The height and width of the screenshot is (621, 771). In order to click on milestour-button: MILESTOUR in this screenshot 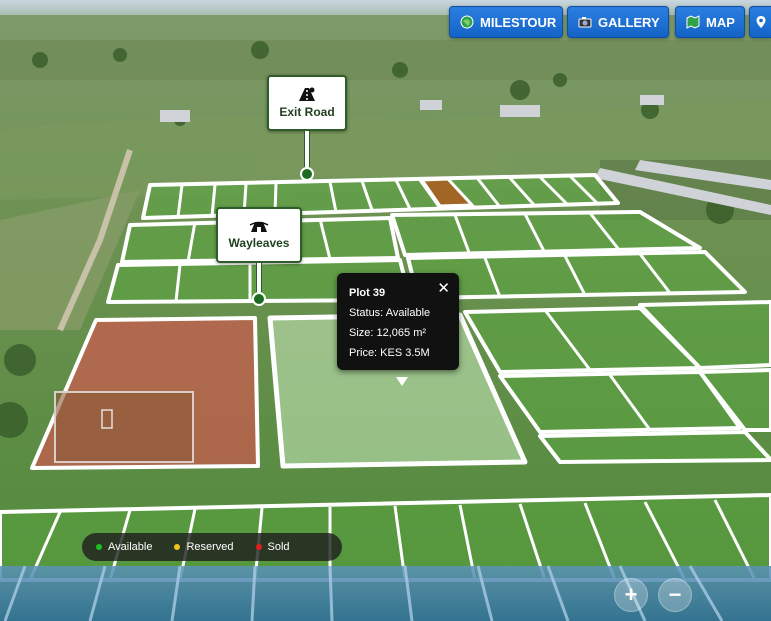, I will do `click(506, 22)`.